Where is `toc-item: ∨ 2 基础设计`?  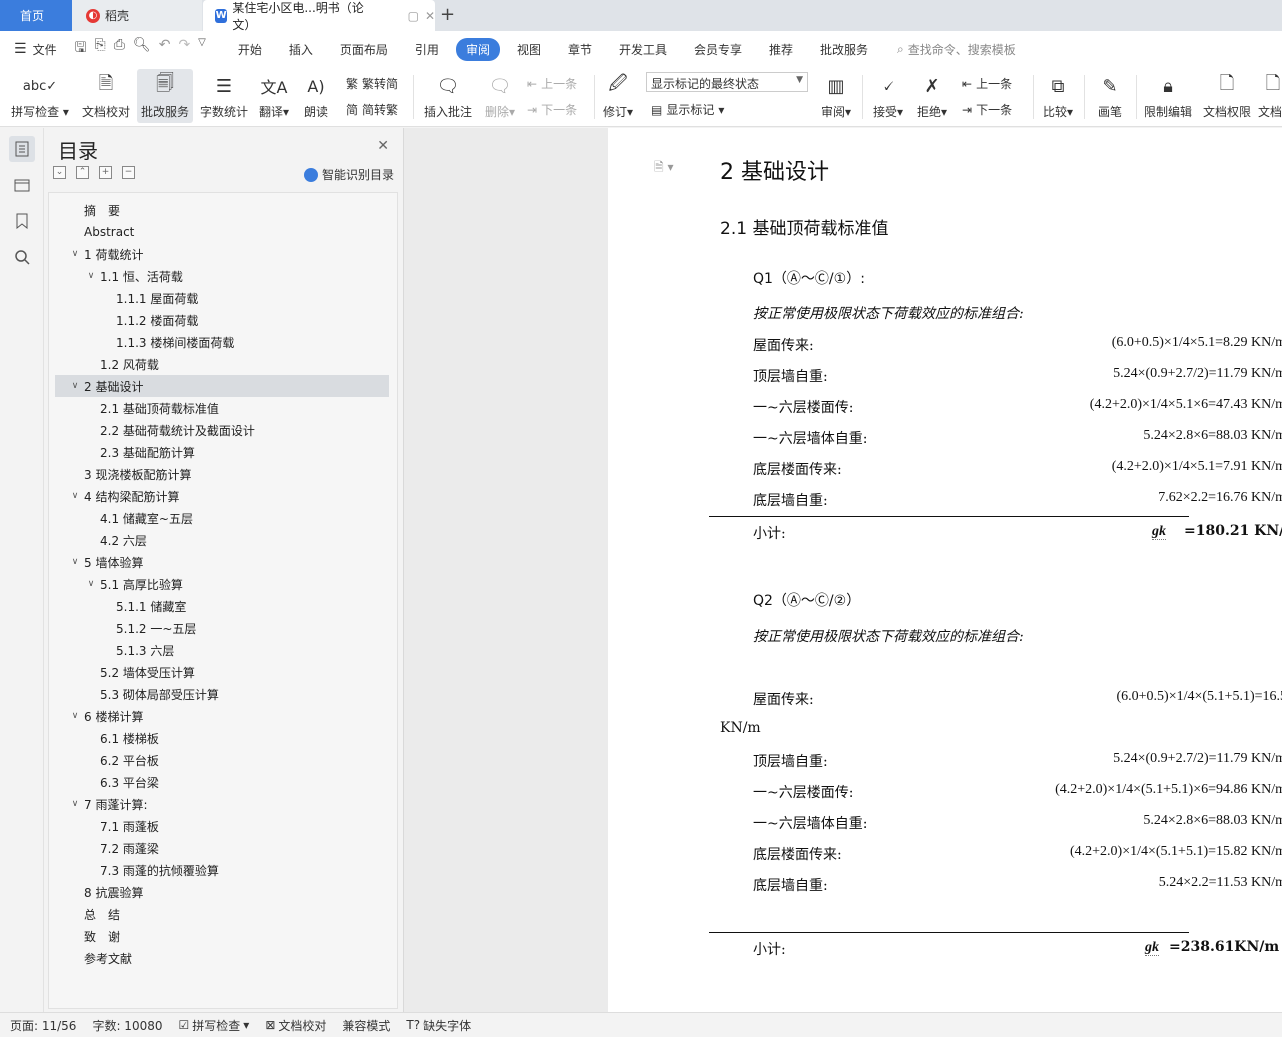 toc-item: ∨ 2 基础设计 is located at coordinates (222, 386).